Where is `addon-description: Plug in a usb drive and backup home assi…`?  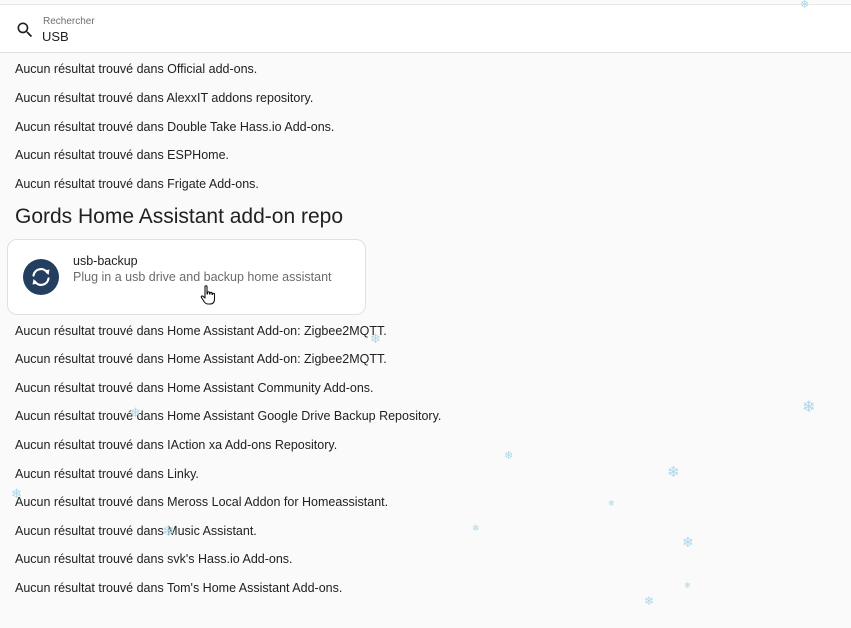
addon-description: Plug in a usb drive and backup home assi… is located at coordinates (202, 277).